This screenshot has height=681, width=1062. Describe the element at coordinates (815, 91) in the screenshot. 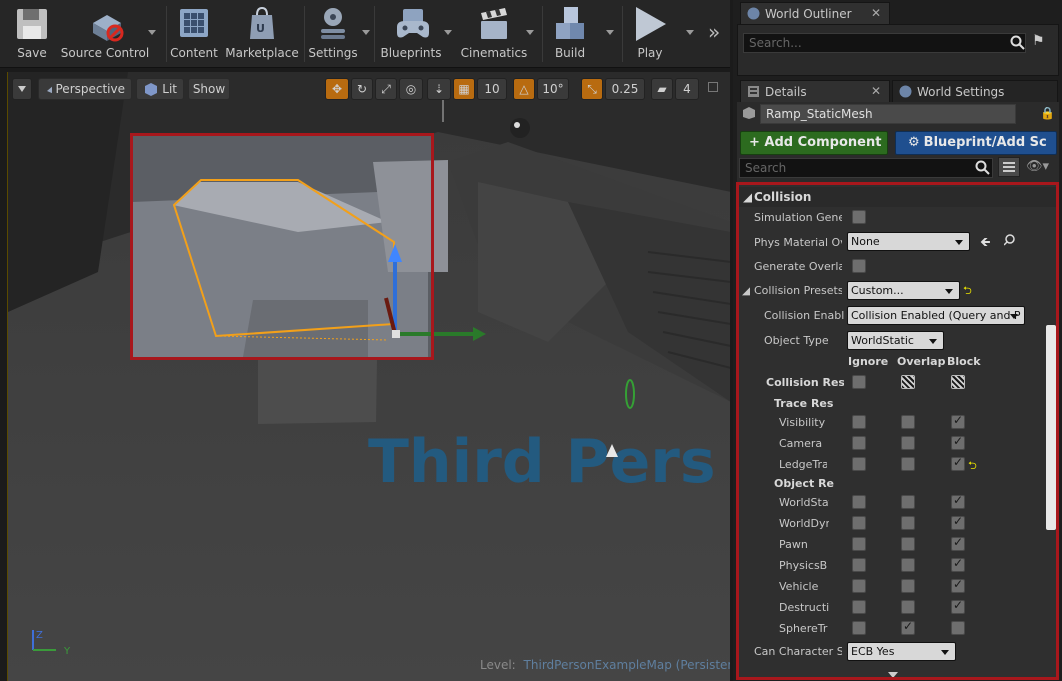

I see `tab-details: Details ✕` at that location.